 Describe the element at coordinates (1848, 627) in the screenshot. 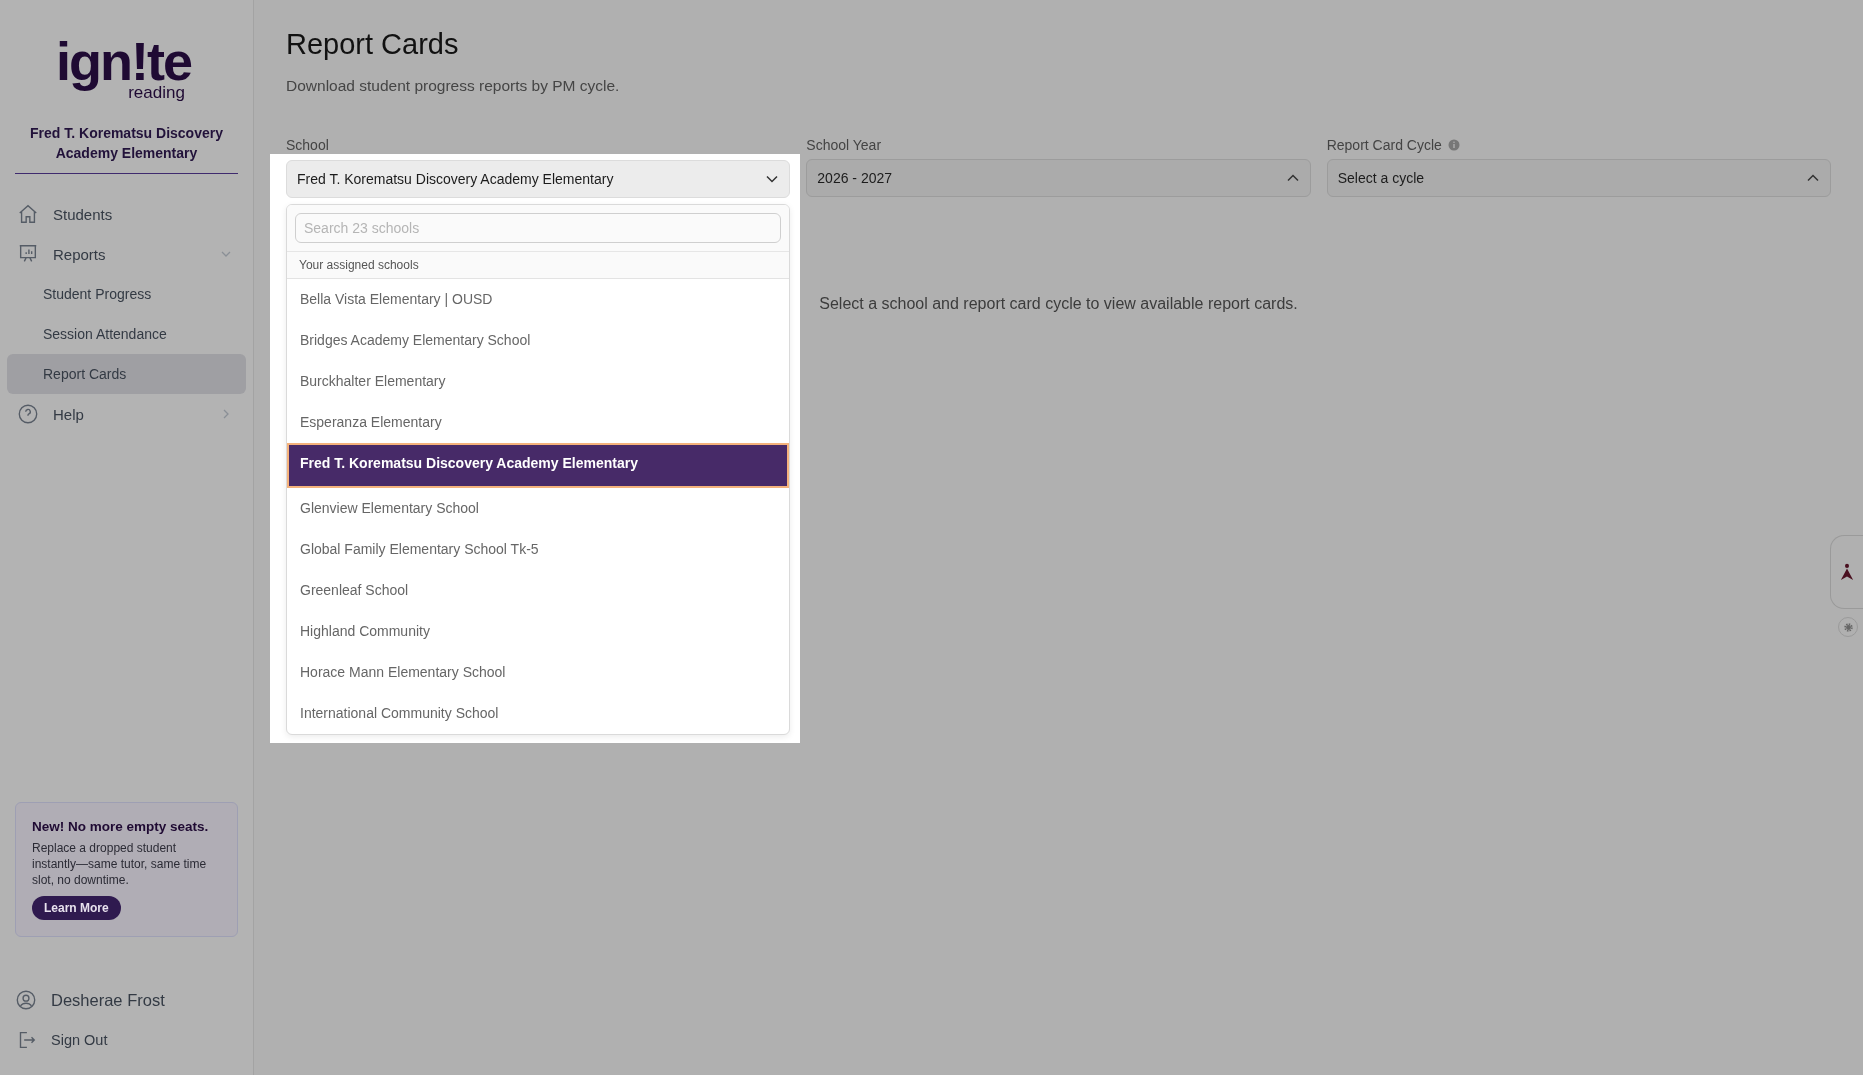

I see `settings-icon` at that location.